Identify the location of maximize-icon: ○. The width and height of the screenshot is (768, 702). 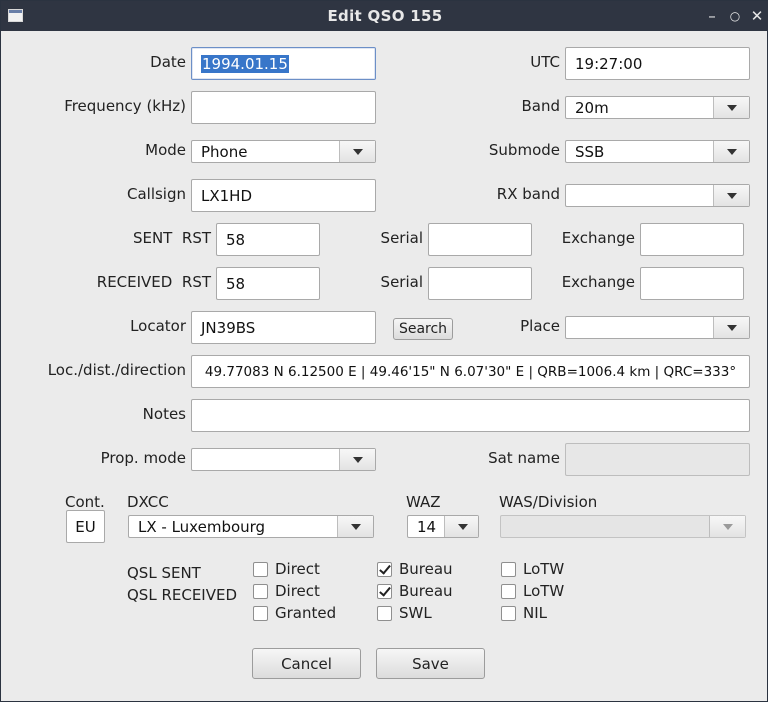
(735, 16).